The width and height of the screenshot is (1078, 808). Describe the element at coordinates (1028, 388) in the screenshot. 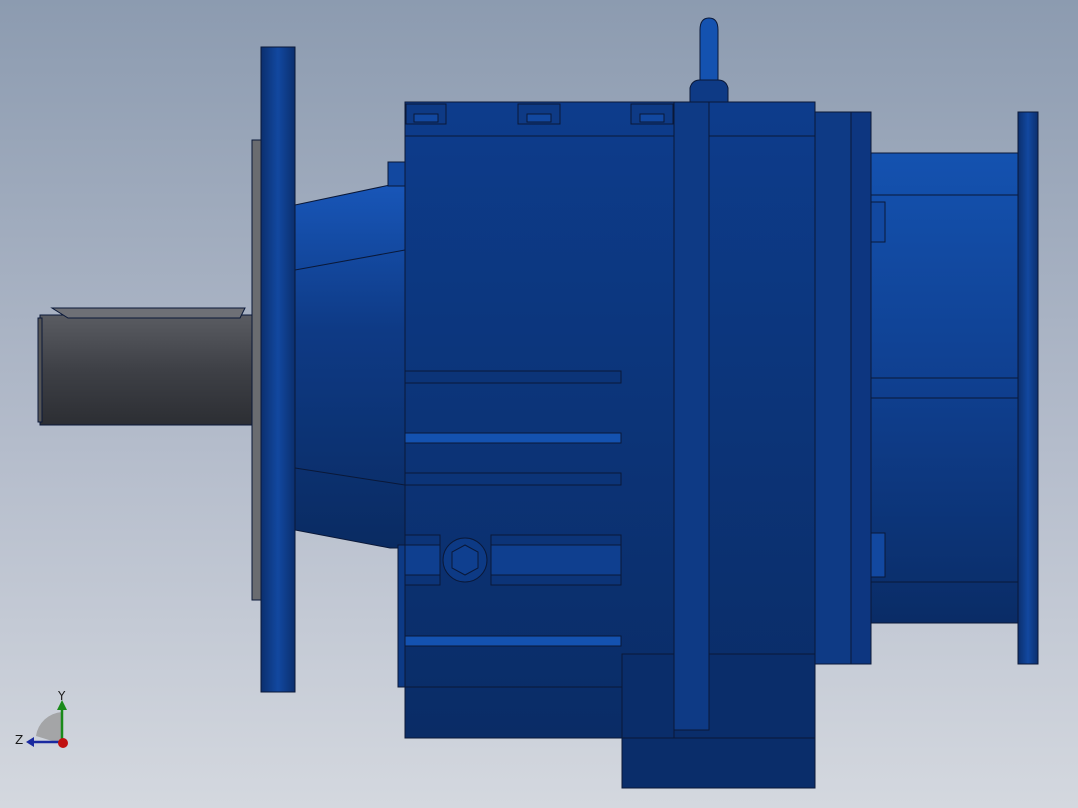

I see `input-flange` at that location.